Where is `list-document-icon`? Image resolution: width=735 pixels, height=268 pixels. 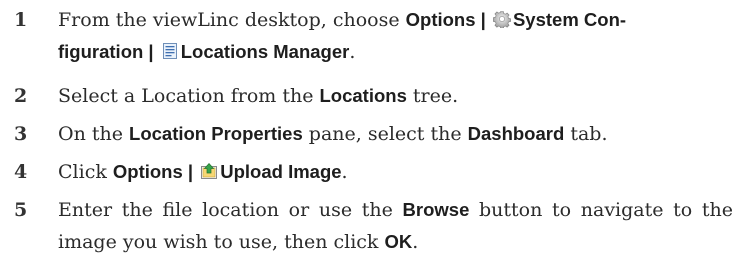
list-document-icon is located at coordinates (170, 51).